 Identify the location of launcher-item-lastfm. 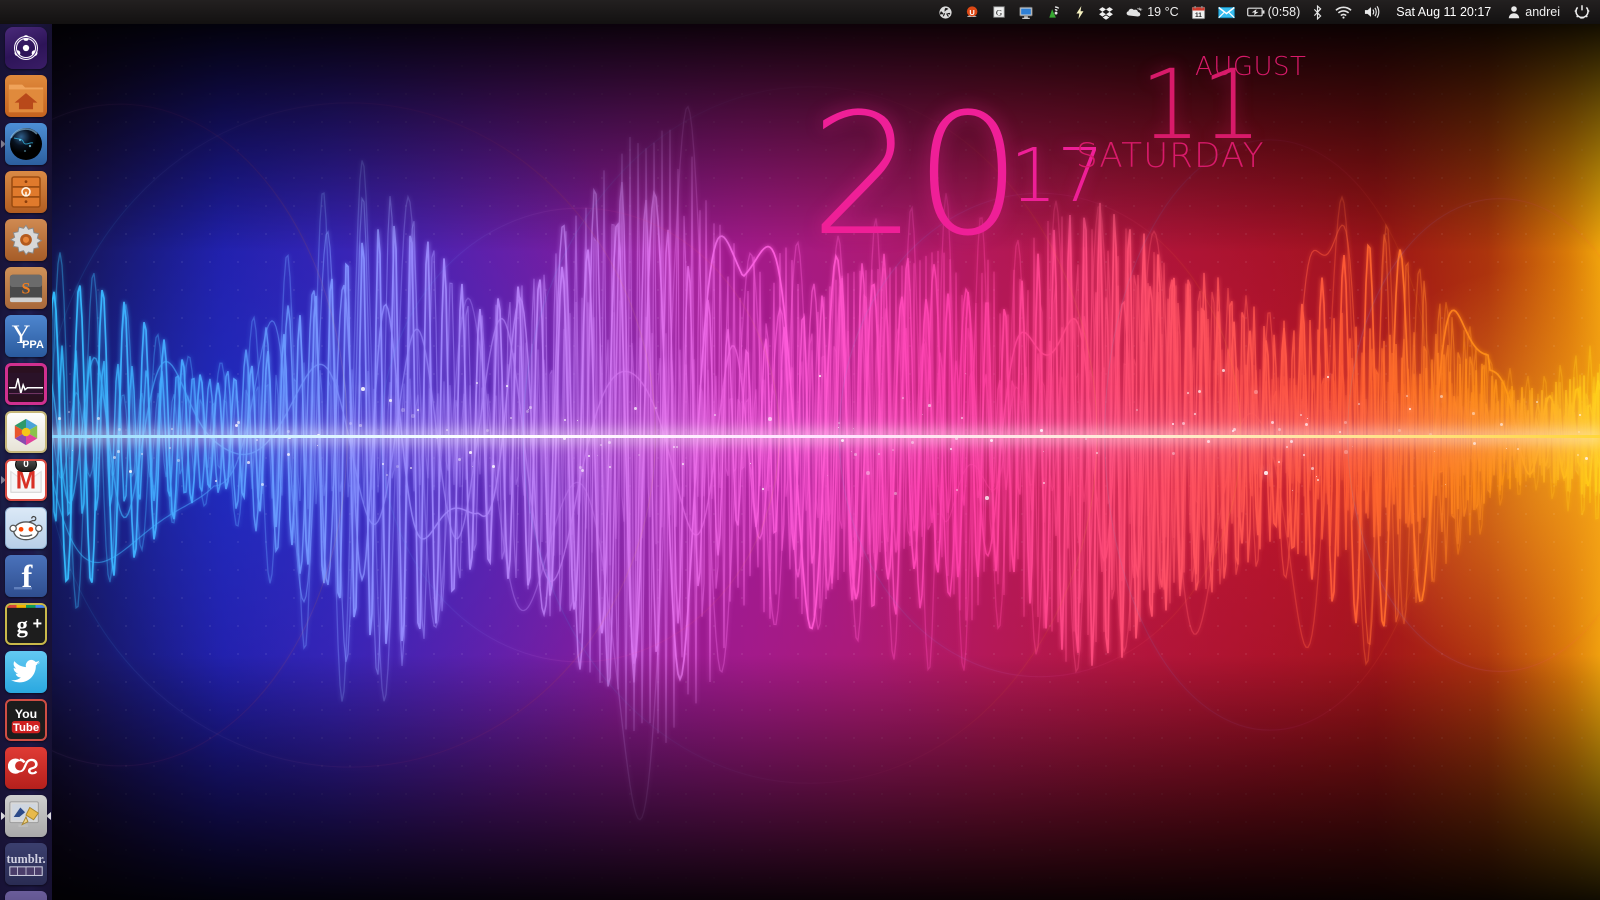
(26, 768).